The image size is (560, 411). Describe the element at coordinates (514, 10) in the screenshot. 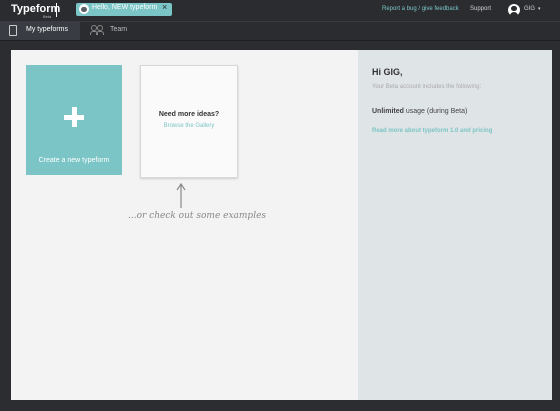

I see `user-avatar-icon` at that location.